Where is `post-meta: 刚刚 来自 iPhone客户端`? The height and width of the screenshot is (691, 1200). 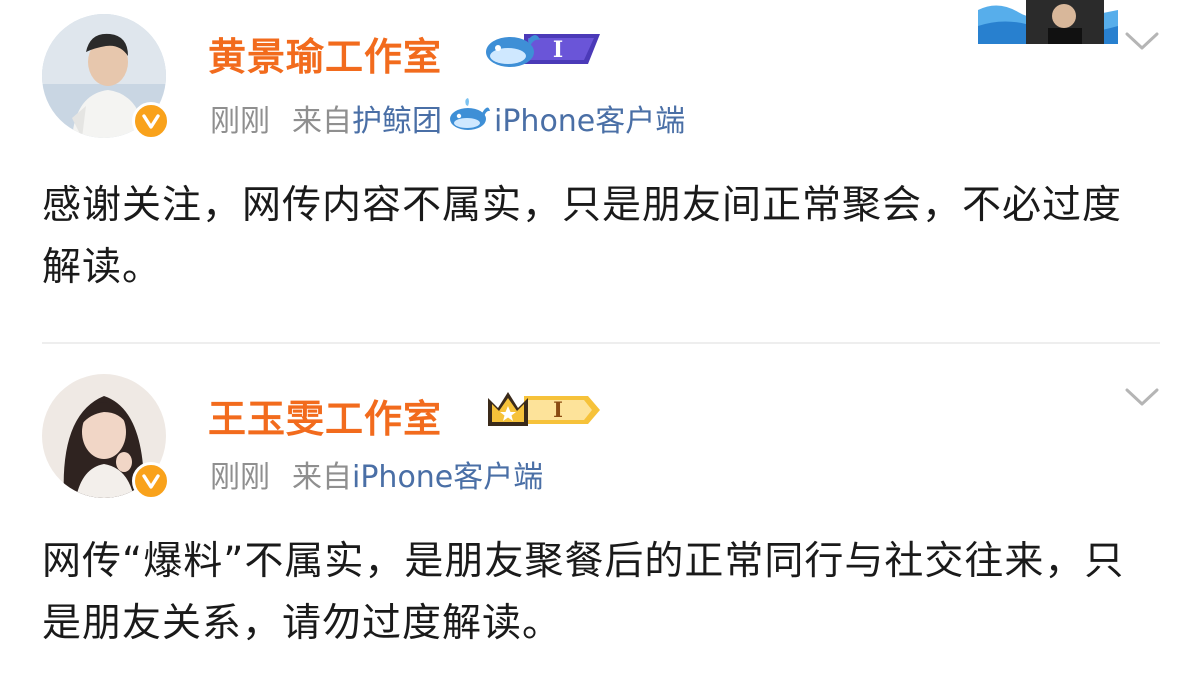
post-meta: 刚刚 来自 iPhone客户端 is located at coordinates (376, 474).